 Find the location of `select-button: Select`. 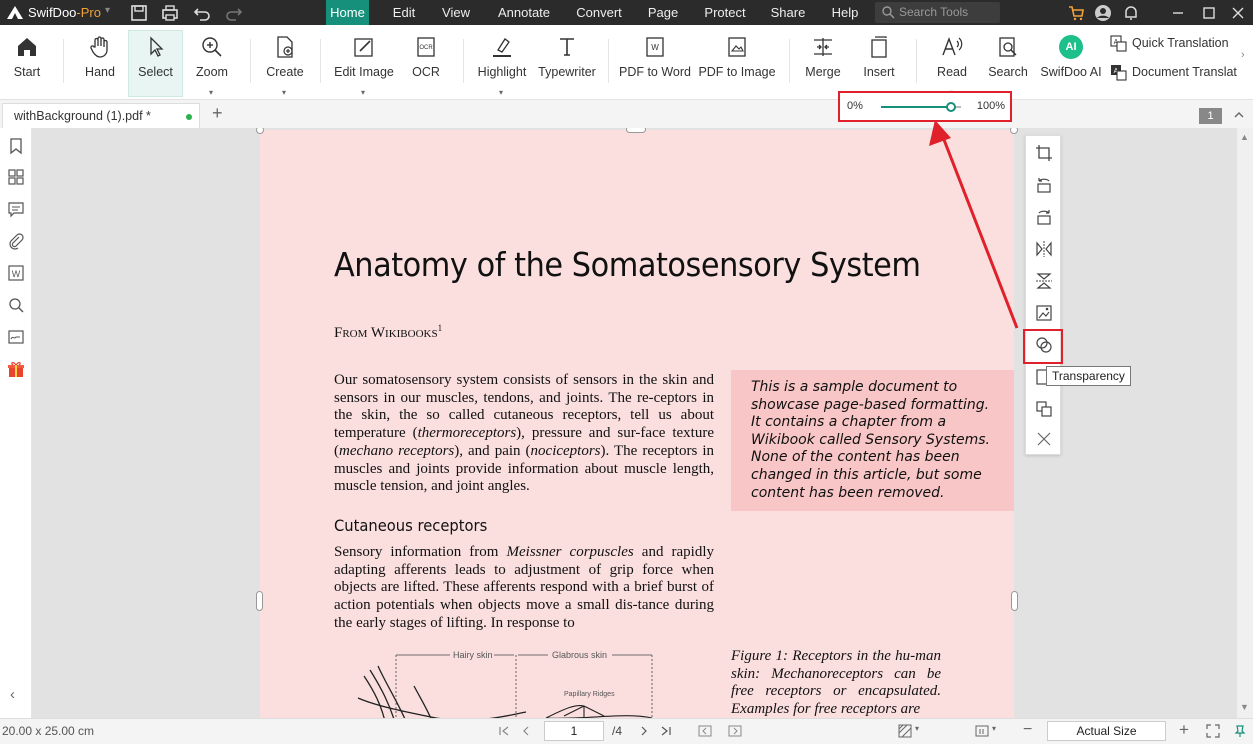

select-button: Select is located at coordinates (155, 63).